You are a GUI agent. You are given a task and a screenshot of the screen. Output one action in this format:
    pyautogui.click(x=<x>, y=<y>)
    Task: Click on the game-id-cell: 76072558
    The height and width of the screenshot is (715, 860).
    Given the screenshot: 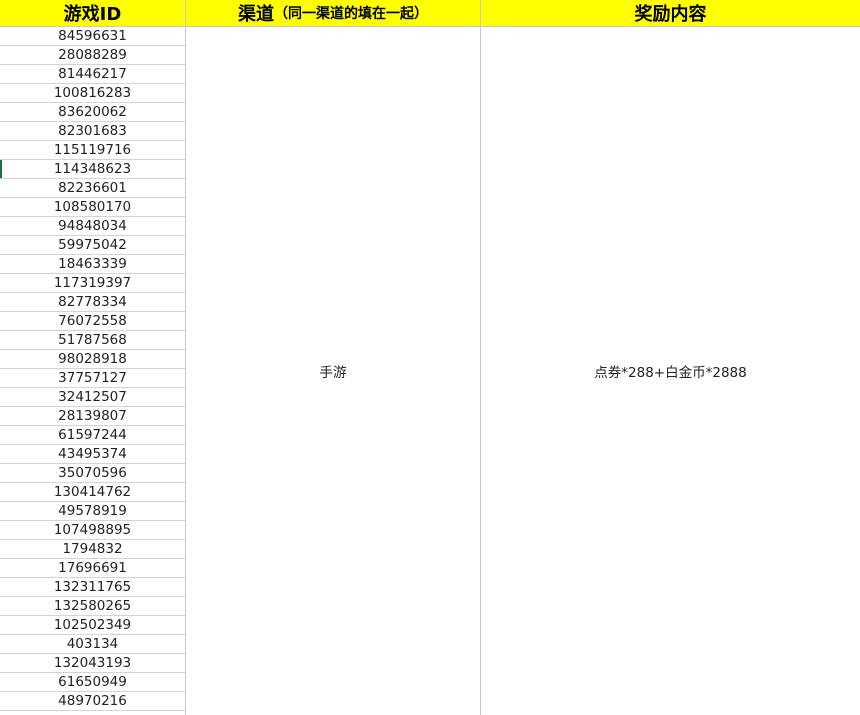 What is the action you would take?
    pyautogui.click(x=92, y=321)
    